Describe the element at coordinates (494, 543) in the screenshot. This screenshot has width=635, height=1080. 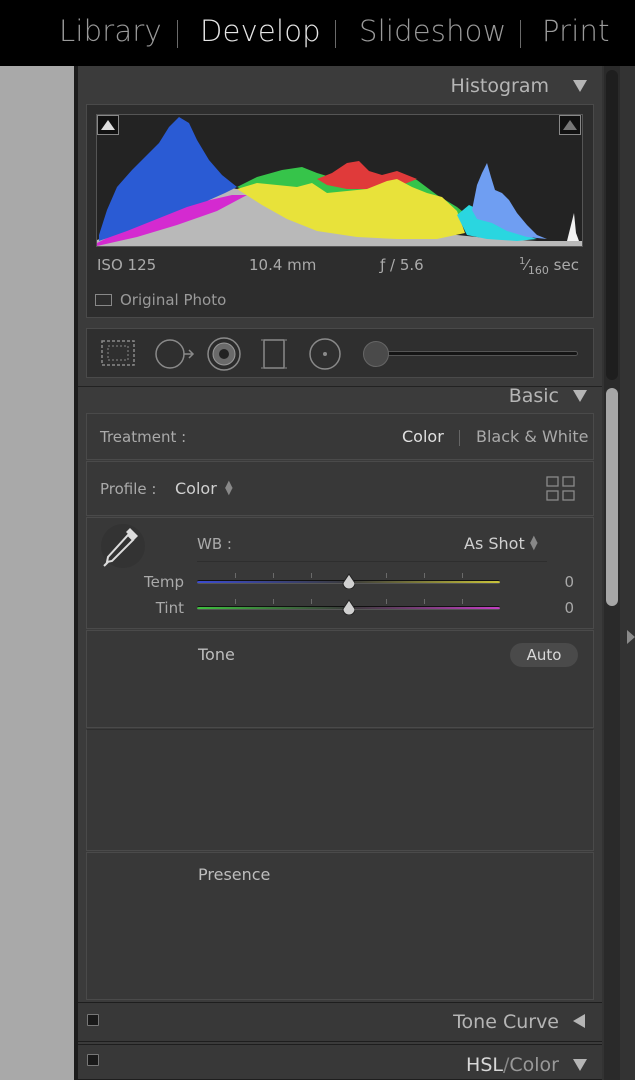
I see `wb-dropdown: As Shot` at that location.